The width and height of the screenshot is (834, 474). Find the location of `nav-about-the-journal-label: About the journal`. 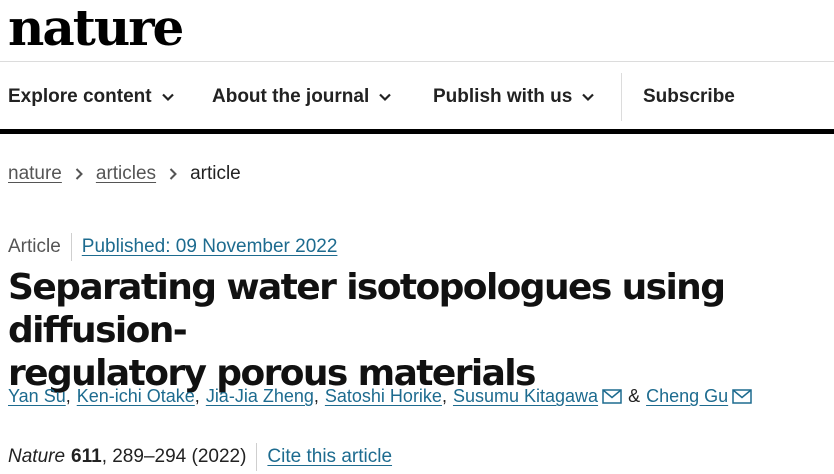

nav-about-the-journal-label: About the journal is located at coordinates (291, 96).